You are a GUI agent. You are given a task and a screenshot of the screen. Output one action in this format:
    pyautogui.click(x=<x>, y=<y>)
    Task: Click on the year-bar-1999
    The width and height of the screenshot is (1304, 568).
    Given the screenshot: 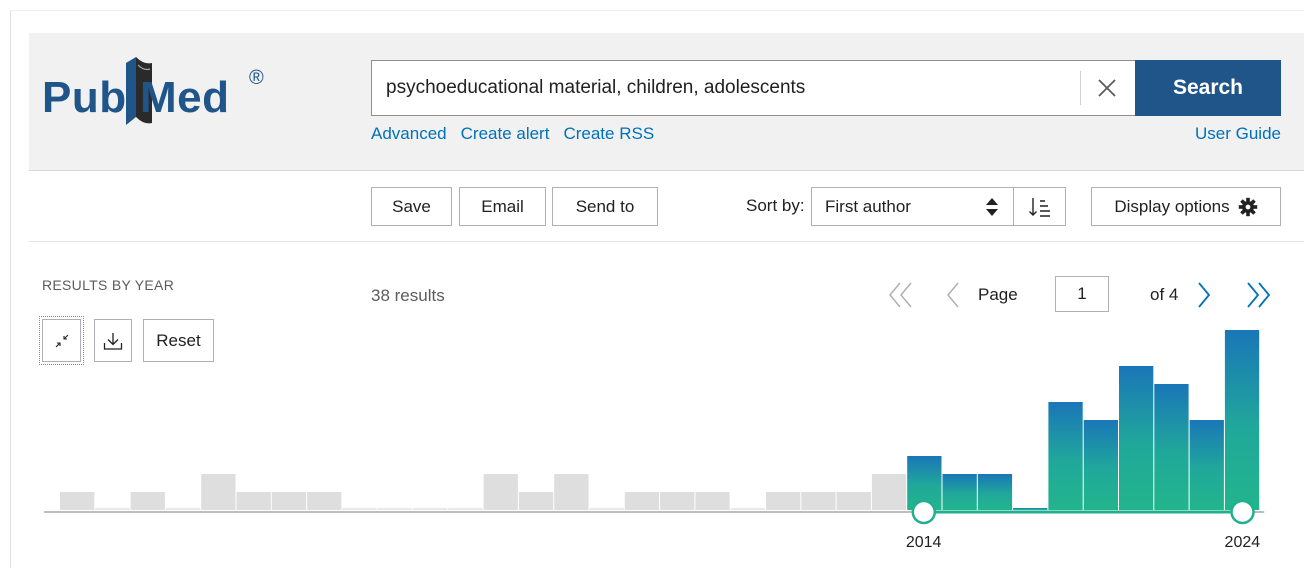 What is the action you would take?
    pyautogui.click(x=394, y=509)
    